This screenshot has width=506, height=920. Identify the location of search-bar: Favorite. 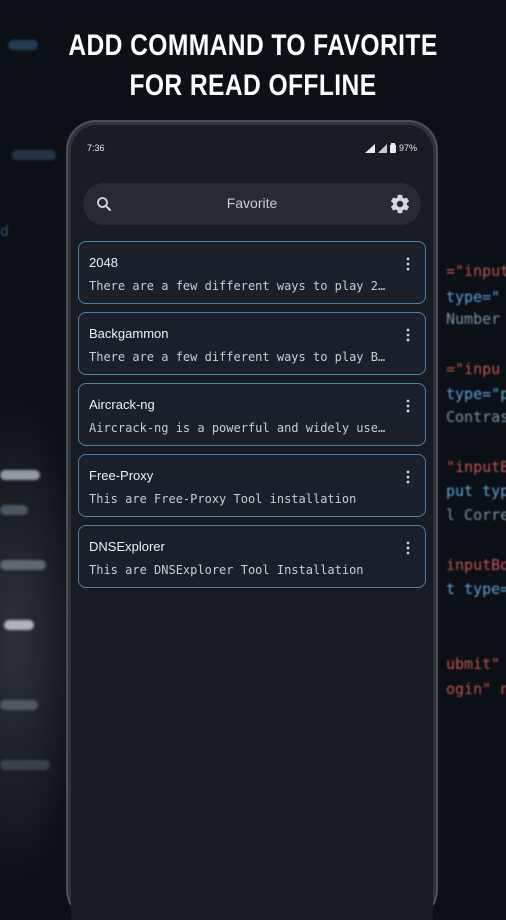
(252, 204).